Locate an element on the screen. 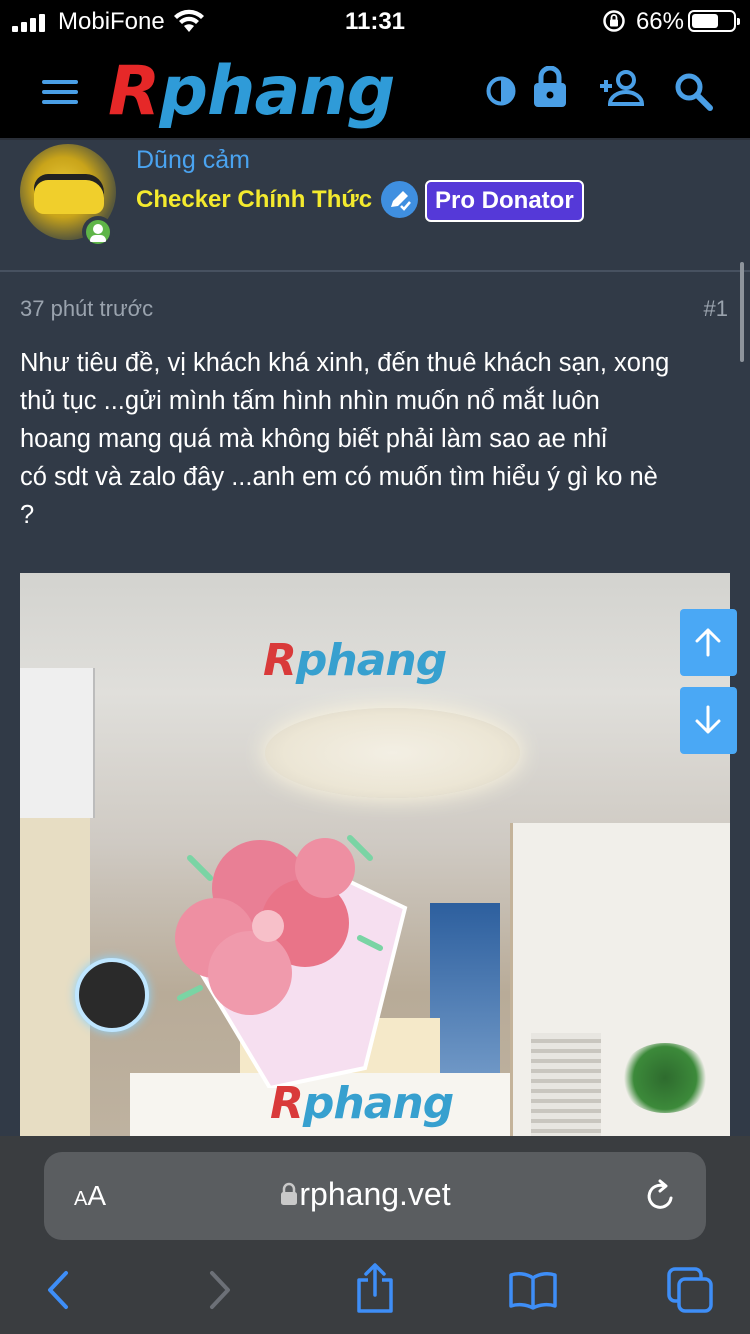 This screenshot has height=1334, width=750. flower-bouquet-sticker is located at coordinates (291, 961).